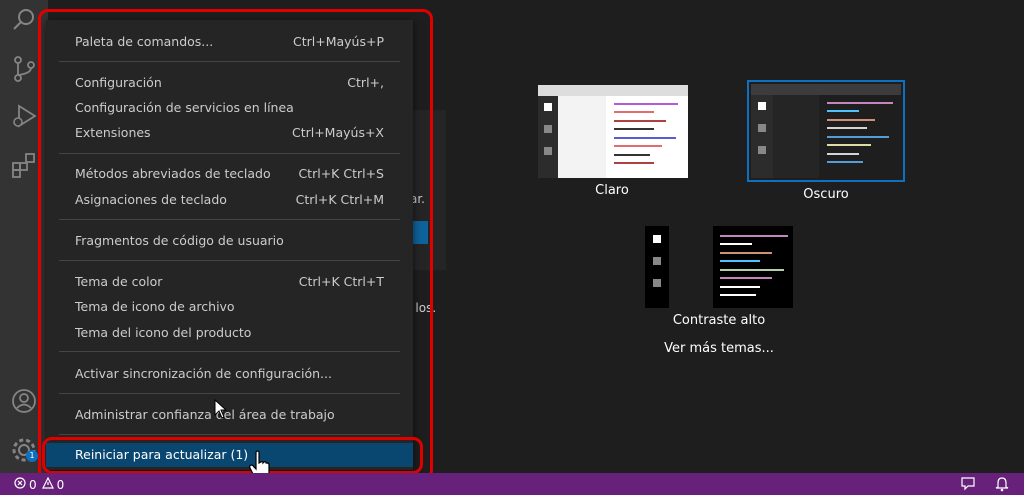  I want to click on source-control-icon, so click(24, 69).